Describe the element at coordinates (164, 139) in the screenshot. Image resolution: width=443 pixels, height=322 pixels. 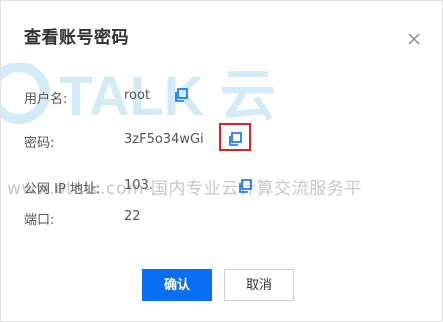
I see `password-value: 3zF5o34wGi` at that location.